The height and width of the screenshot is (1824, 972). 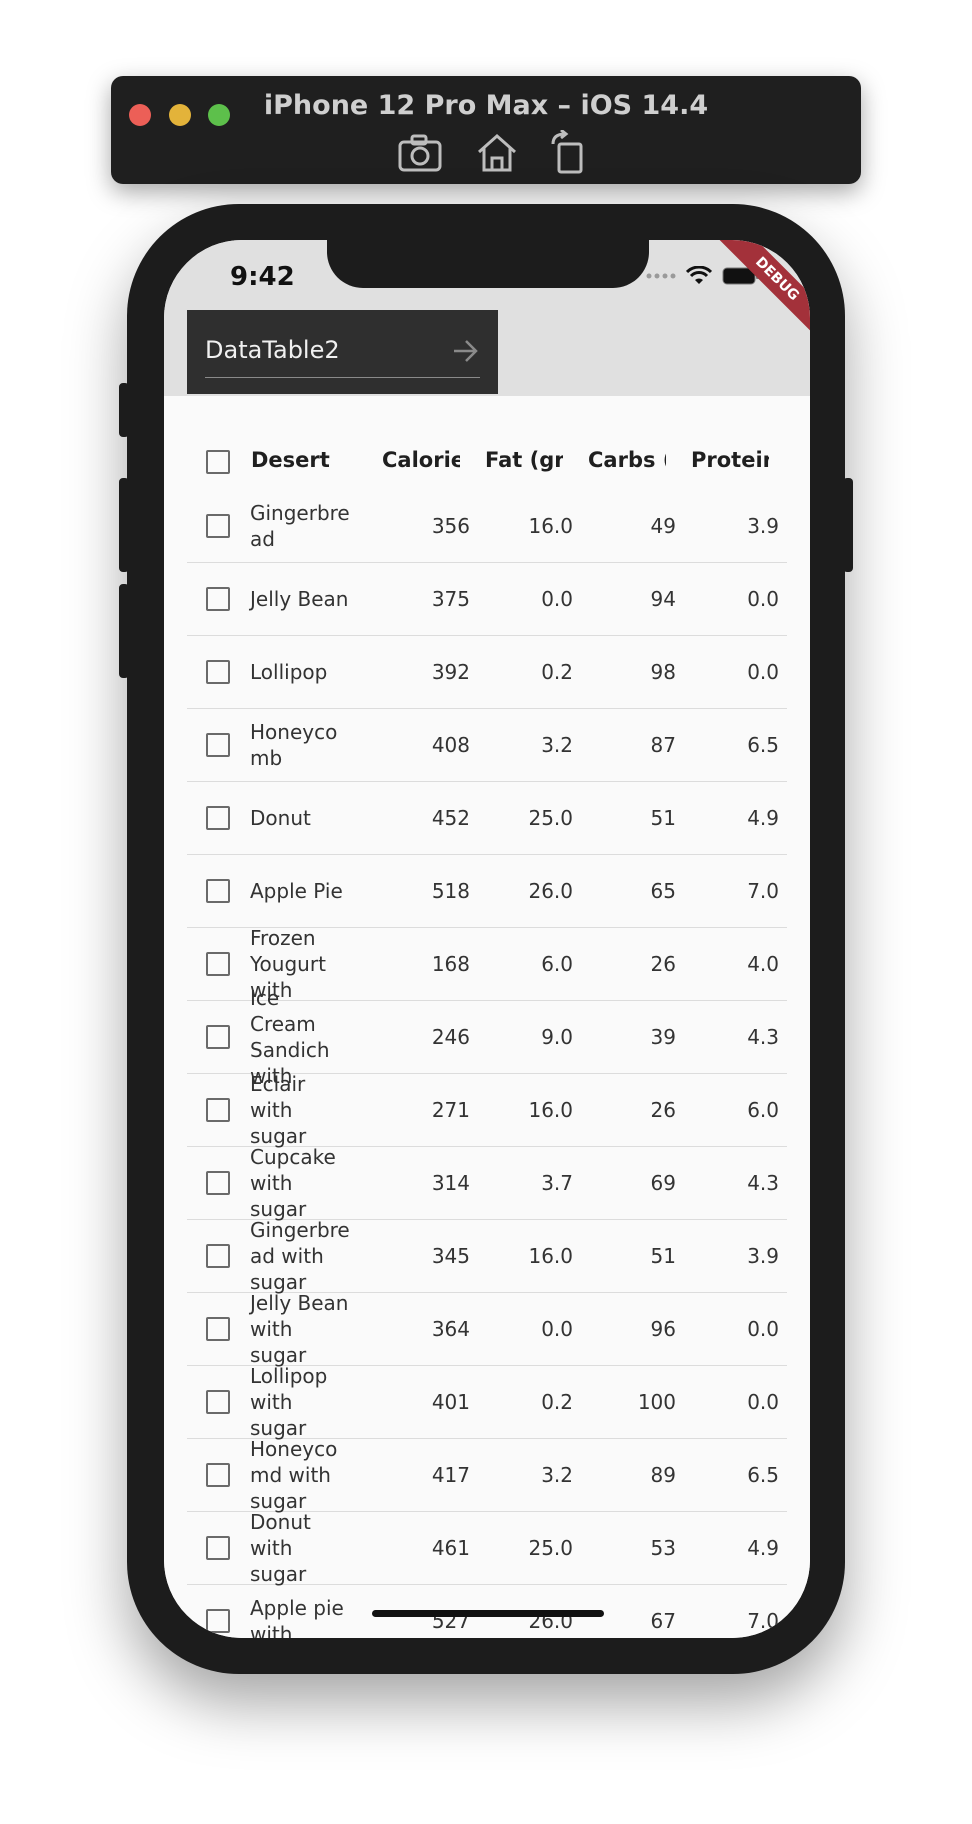 What do you see at coordinates (663, 1621) in the screenshot?
I see `carbs-cell: 67` at bounding box center [663, 1621].